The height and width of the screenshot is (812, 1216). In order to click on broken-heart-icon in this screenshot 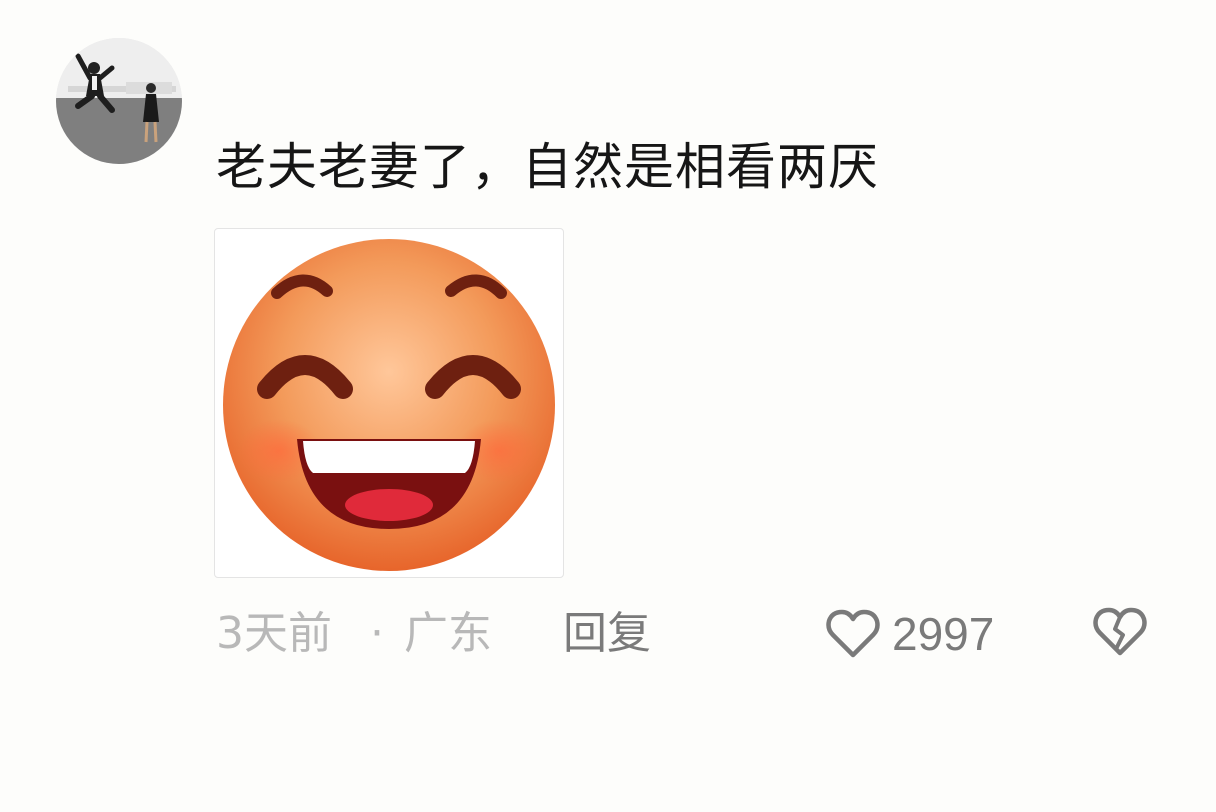, I will do `click(1120, 631)`.